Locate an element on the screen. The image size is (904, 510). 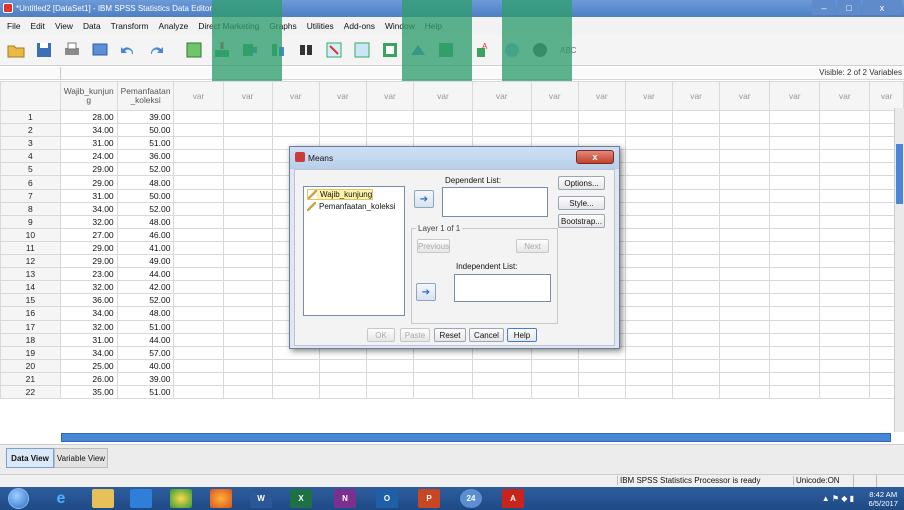
chrome-icon is located at coordinates (181, 498).